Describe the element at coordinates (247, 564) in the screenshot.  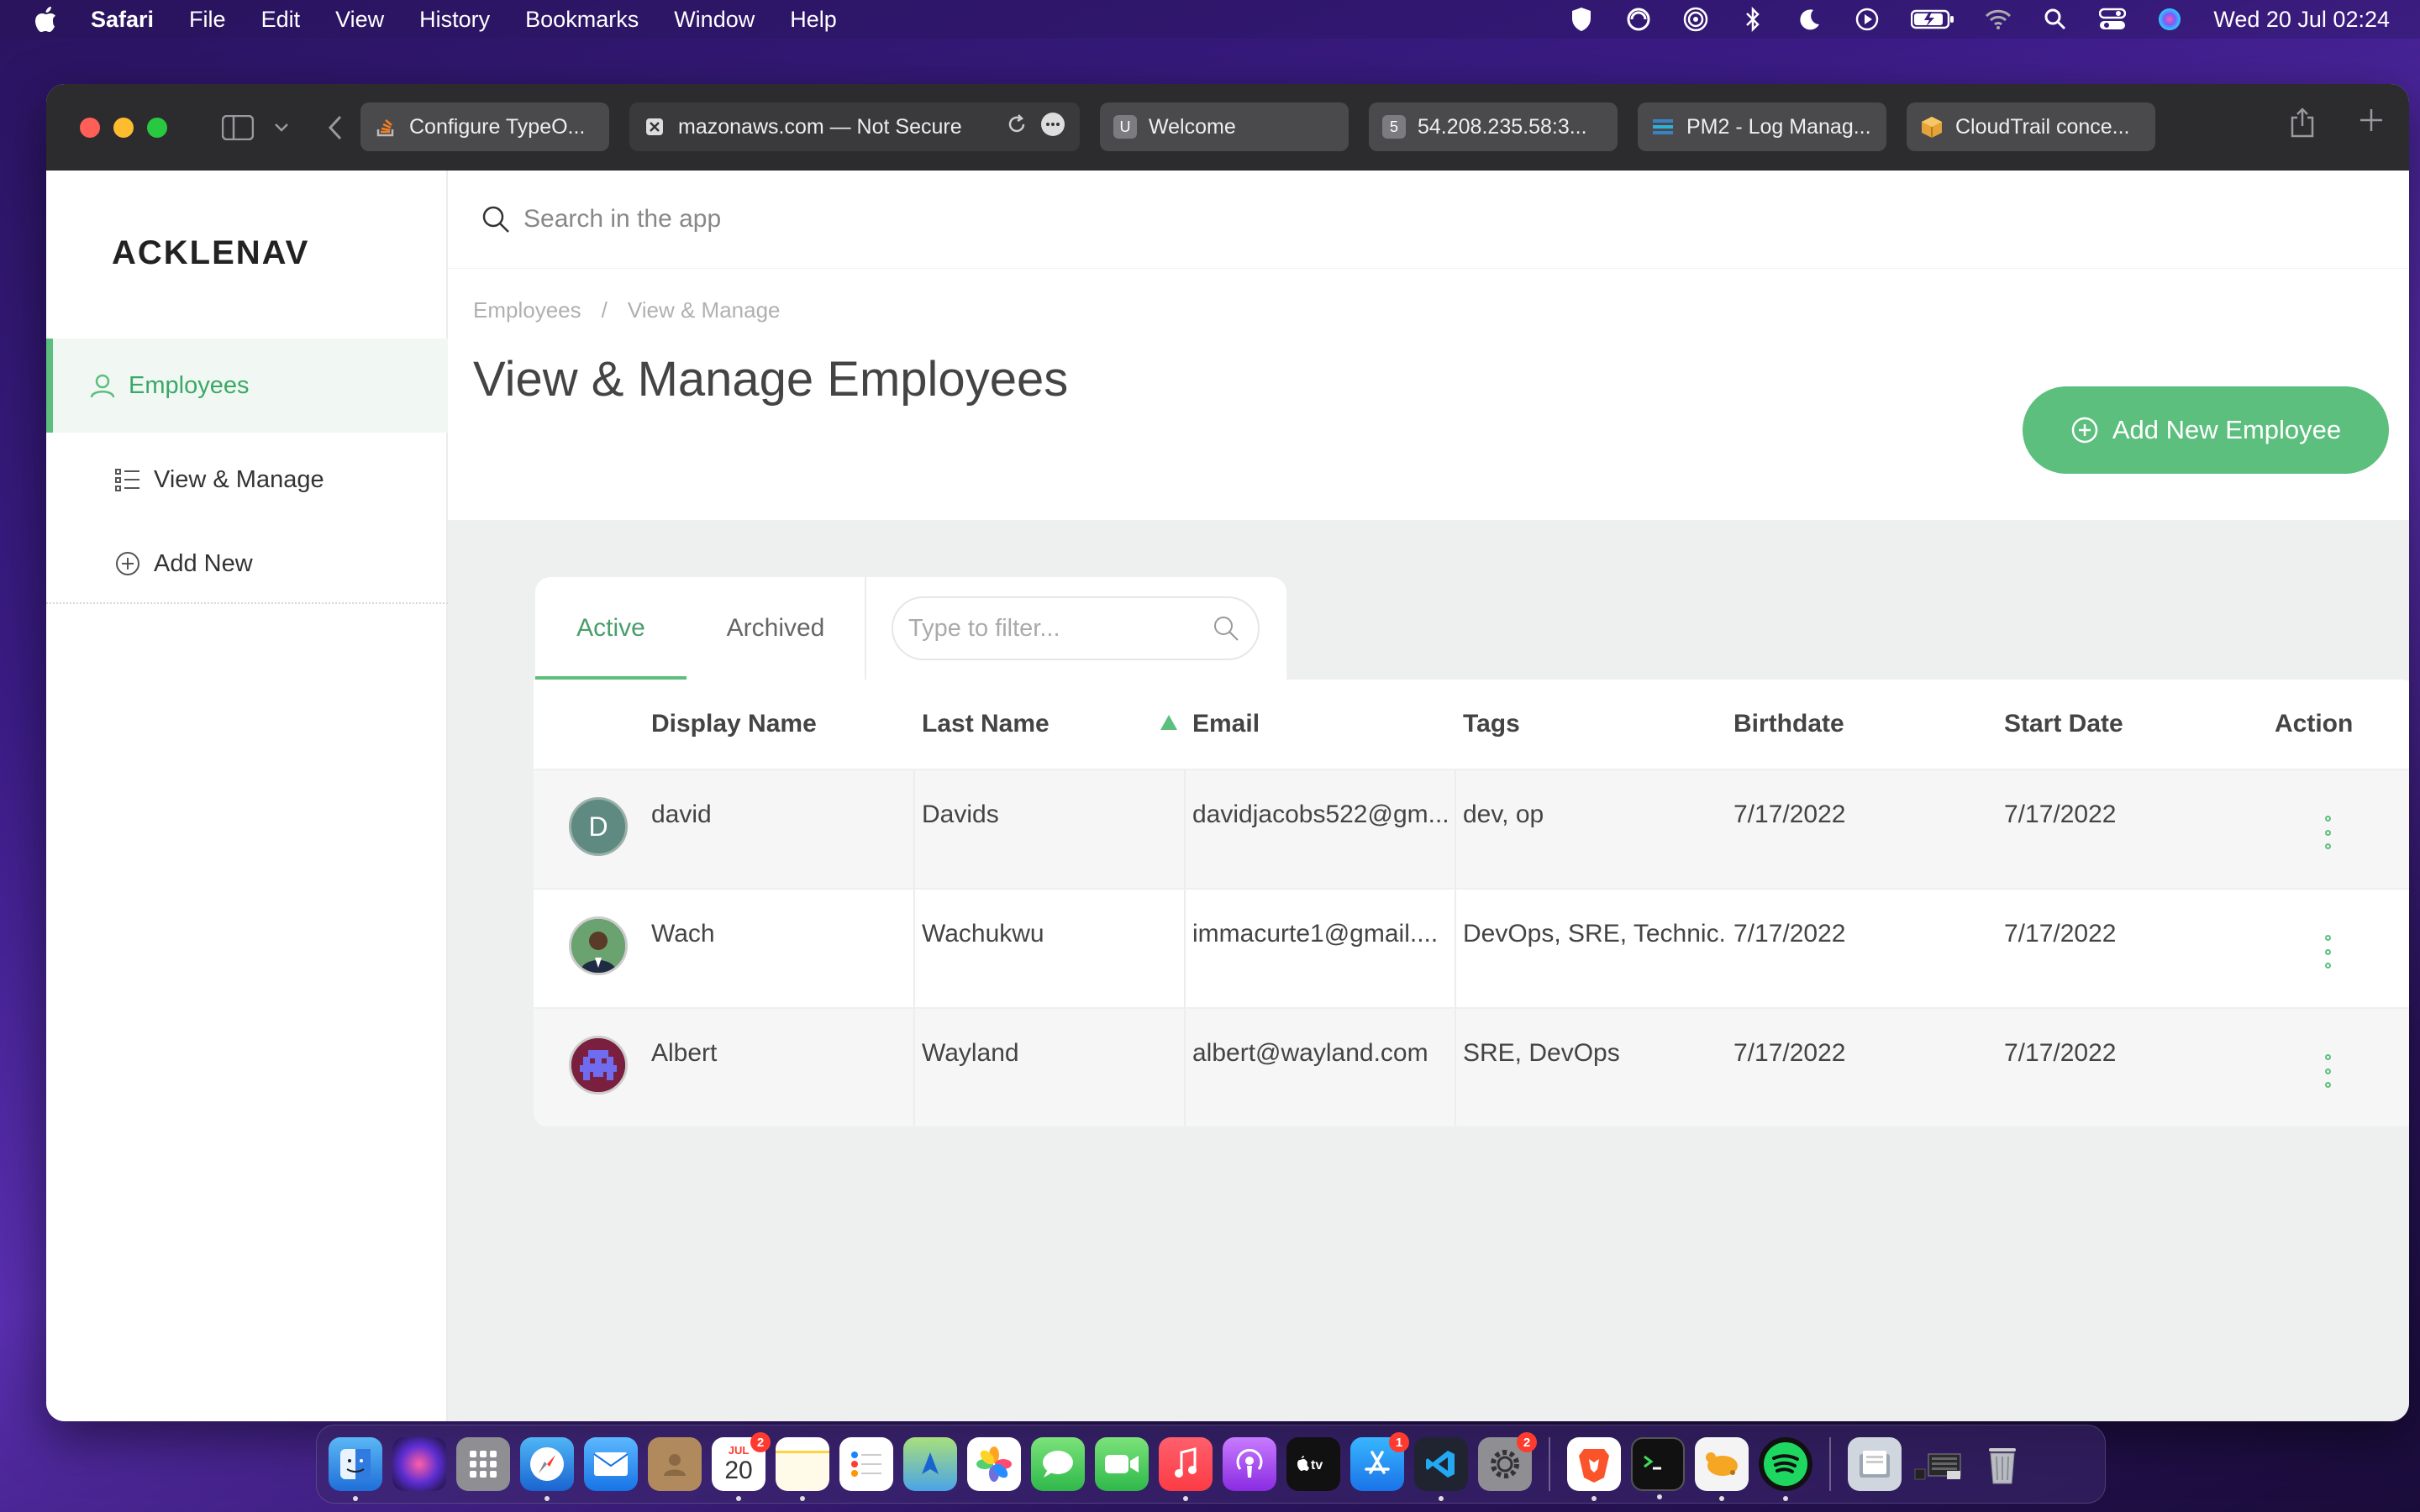
I see `sidebar-item-add-new: Add New` at that location.